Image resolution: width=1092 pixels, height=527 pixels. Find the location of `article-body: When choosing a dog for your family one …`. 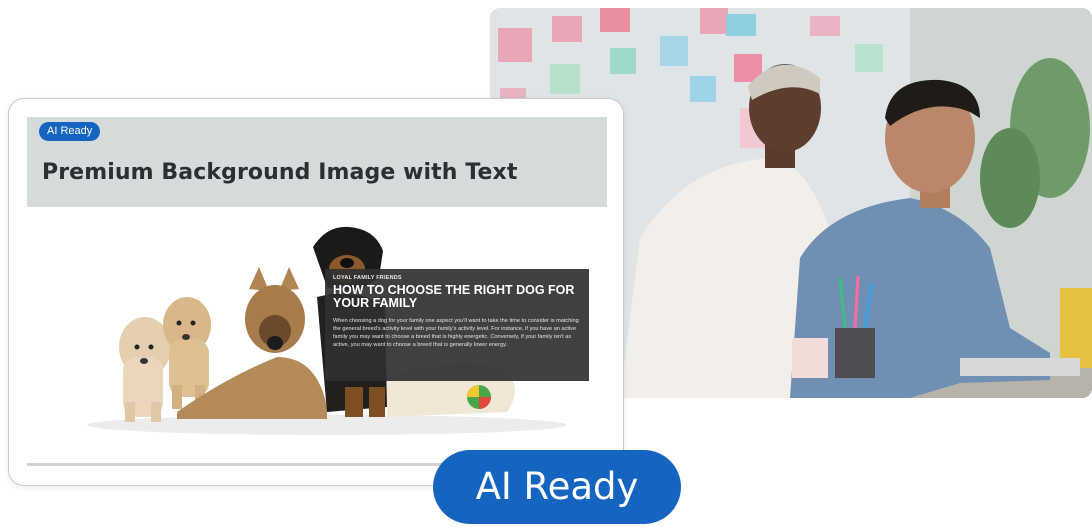

article-body: When choosing a dog for your family one … is located at coordinates (456, 333).